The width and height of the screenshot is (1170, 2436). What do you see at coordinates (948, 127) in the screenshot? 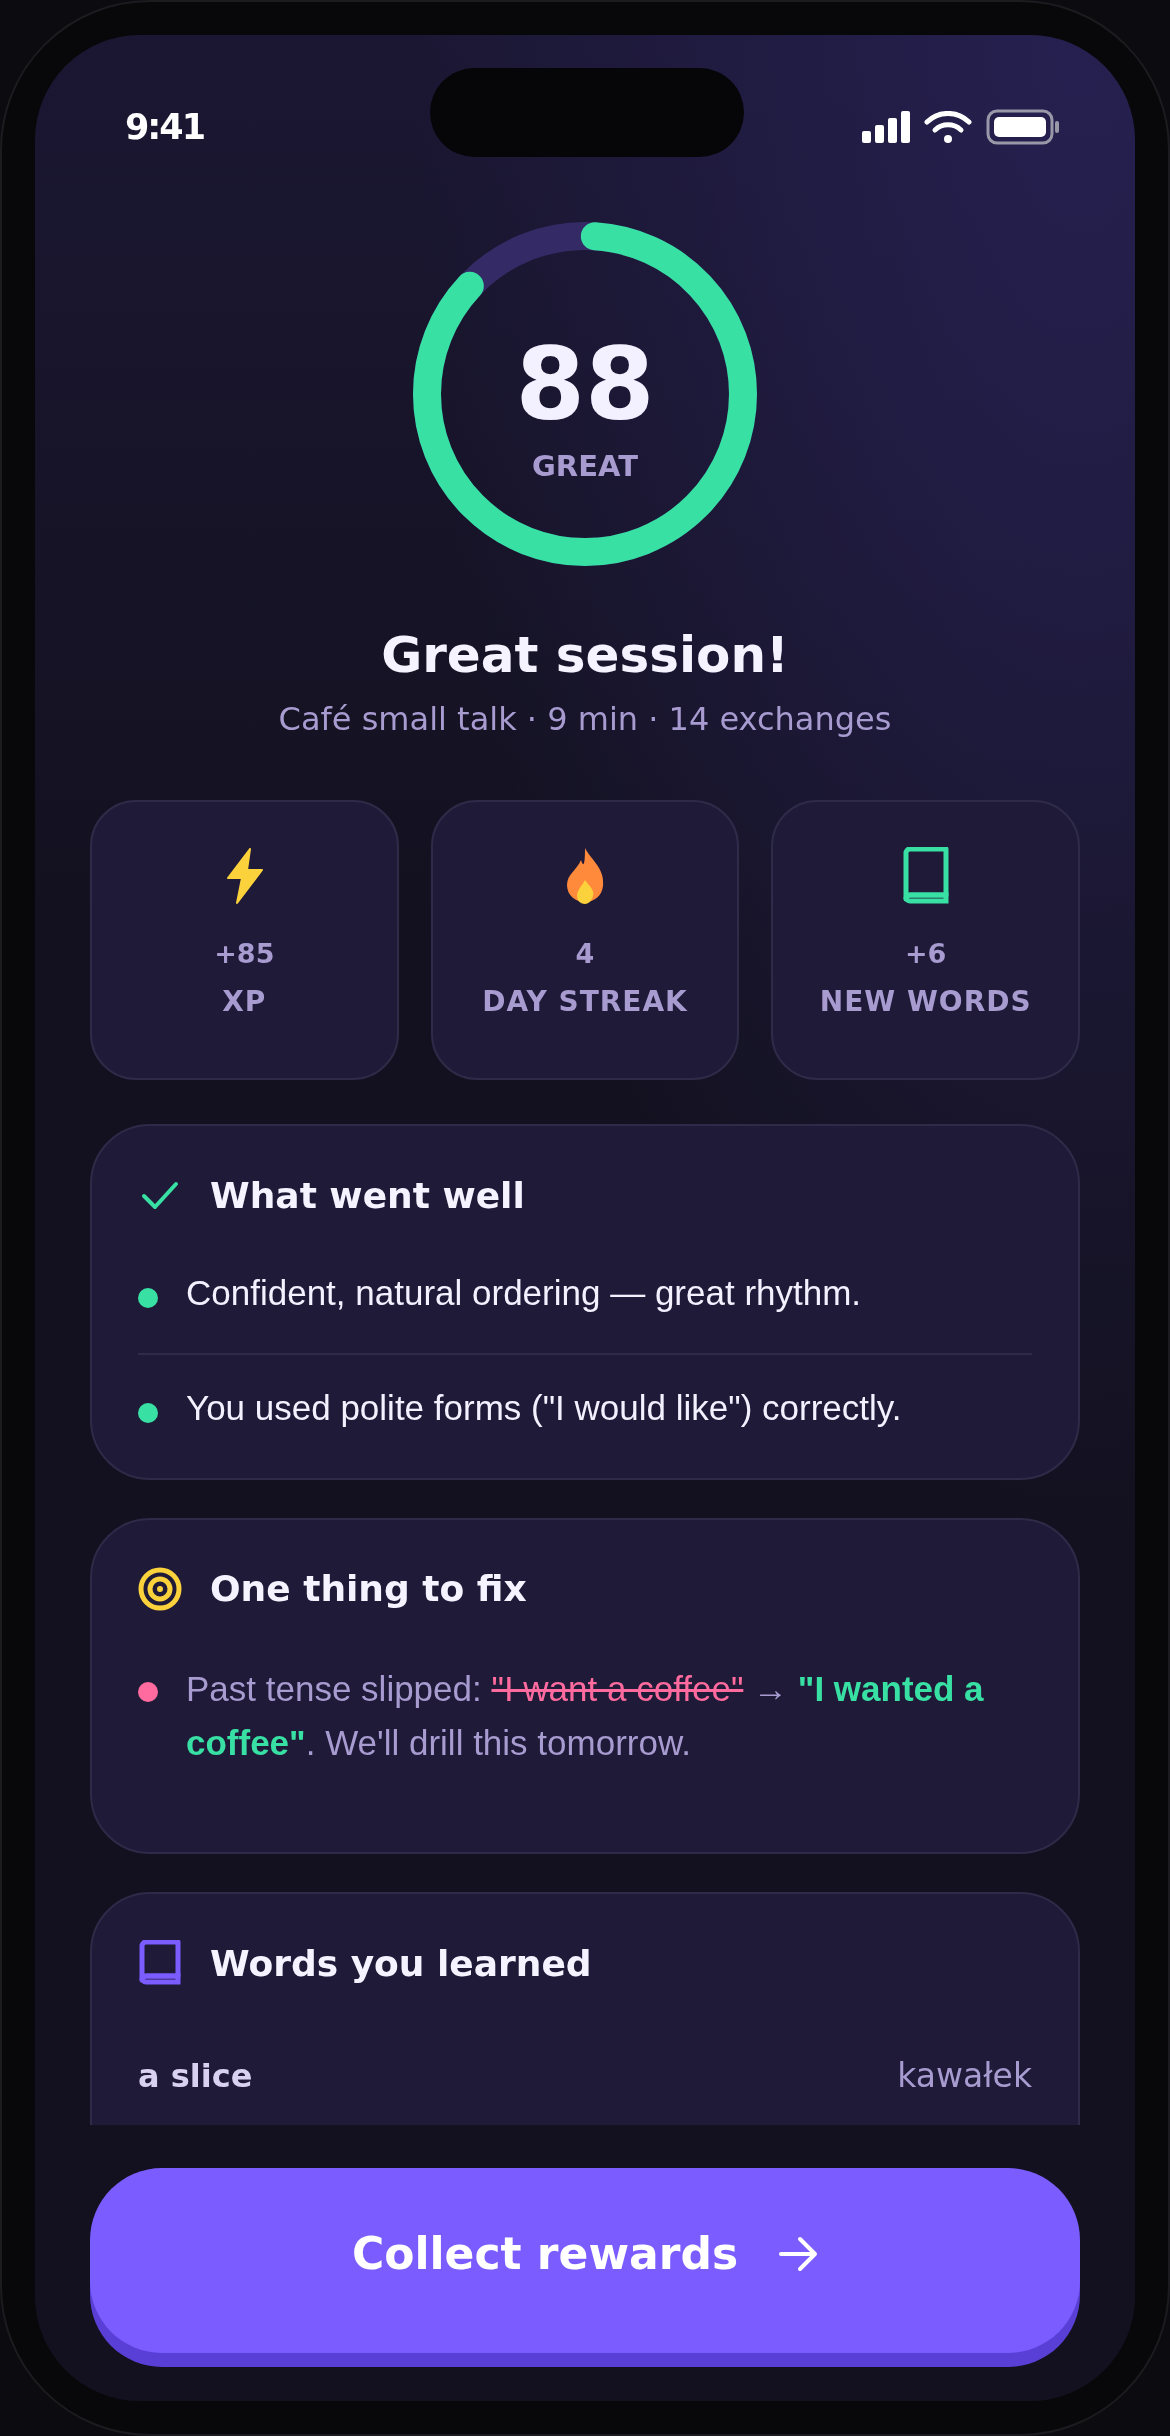
I see `wifi-icon` at bounding box center [948, 127].